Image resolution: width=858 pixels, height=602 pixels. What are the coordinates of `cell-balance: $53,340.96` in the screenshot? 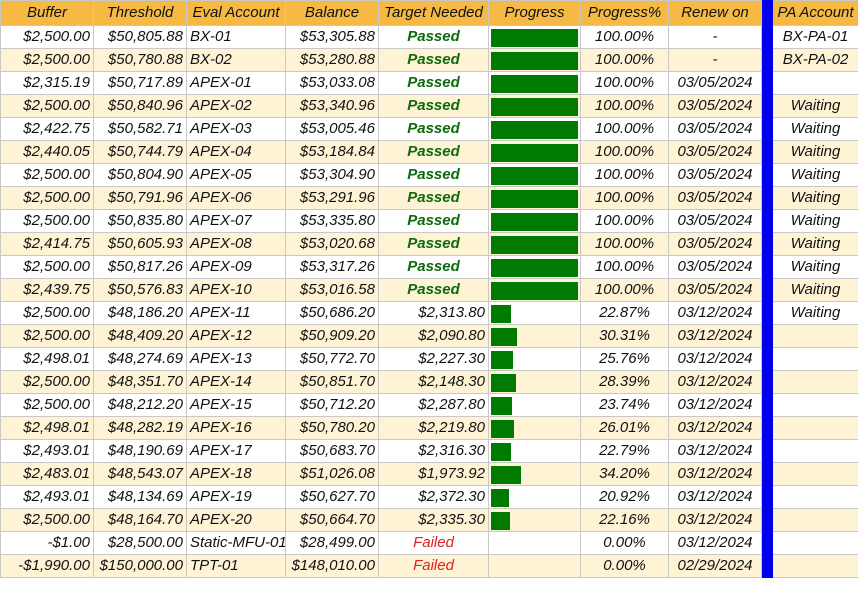 It's located at (332, 106).